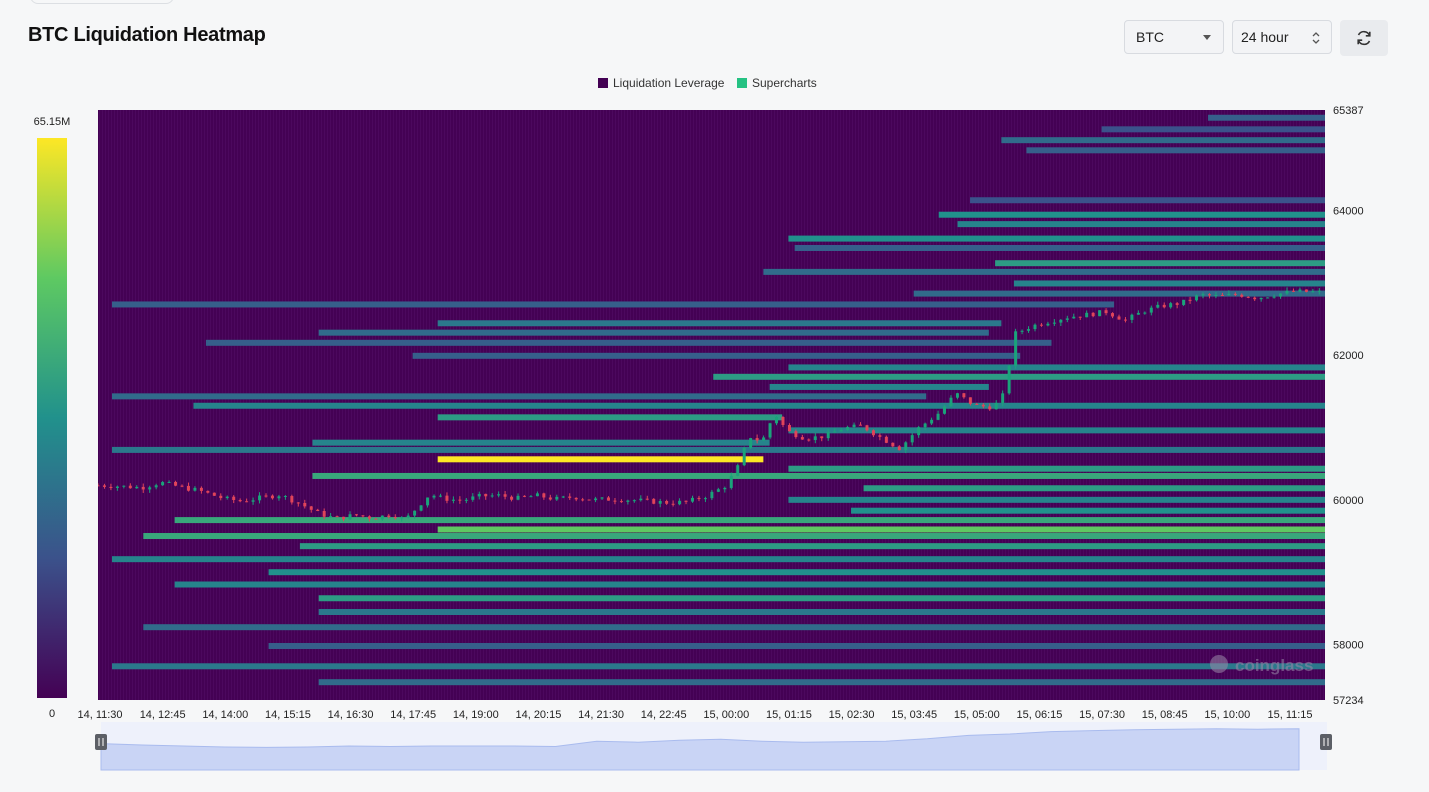 This screenshot has width=1429, height=792. Describe the element at coordinates (601, 715) in the screenshot. I see `x-tick-label: 14, 21:30` at that location.